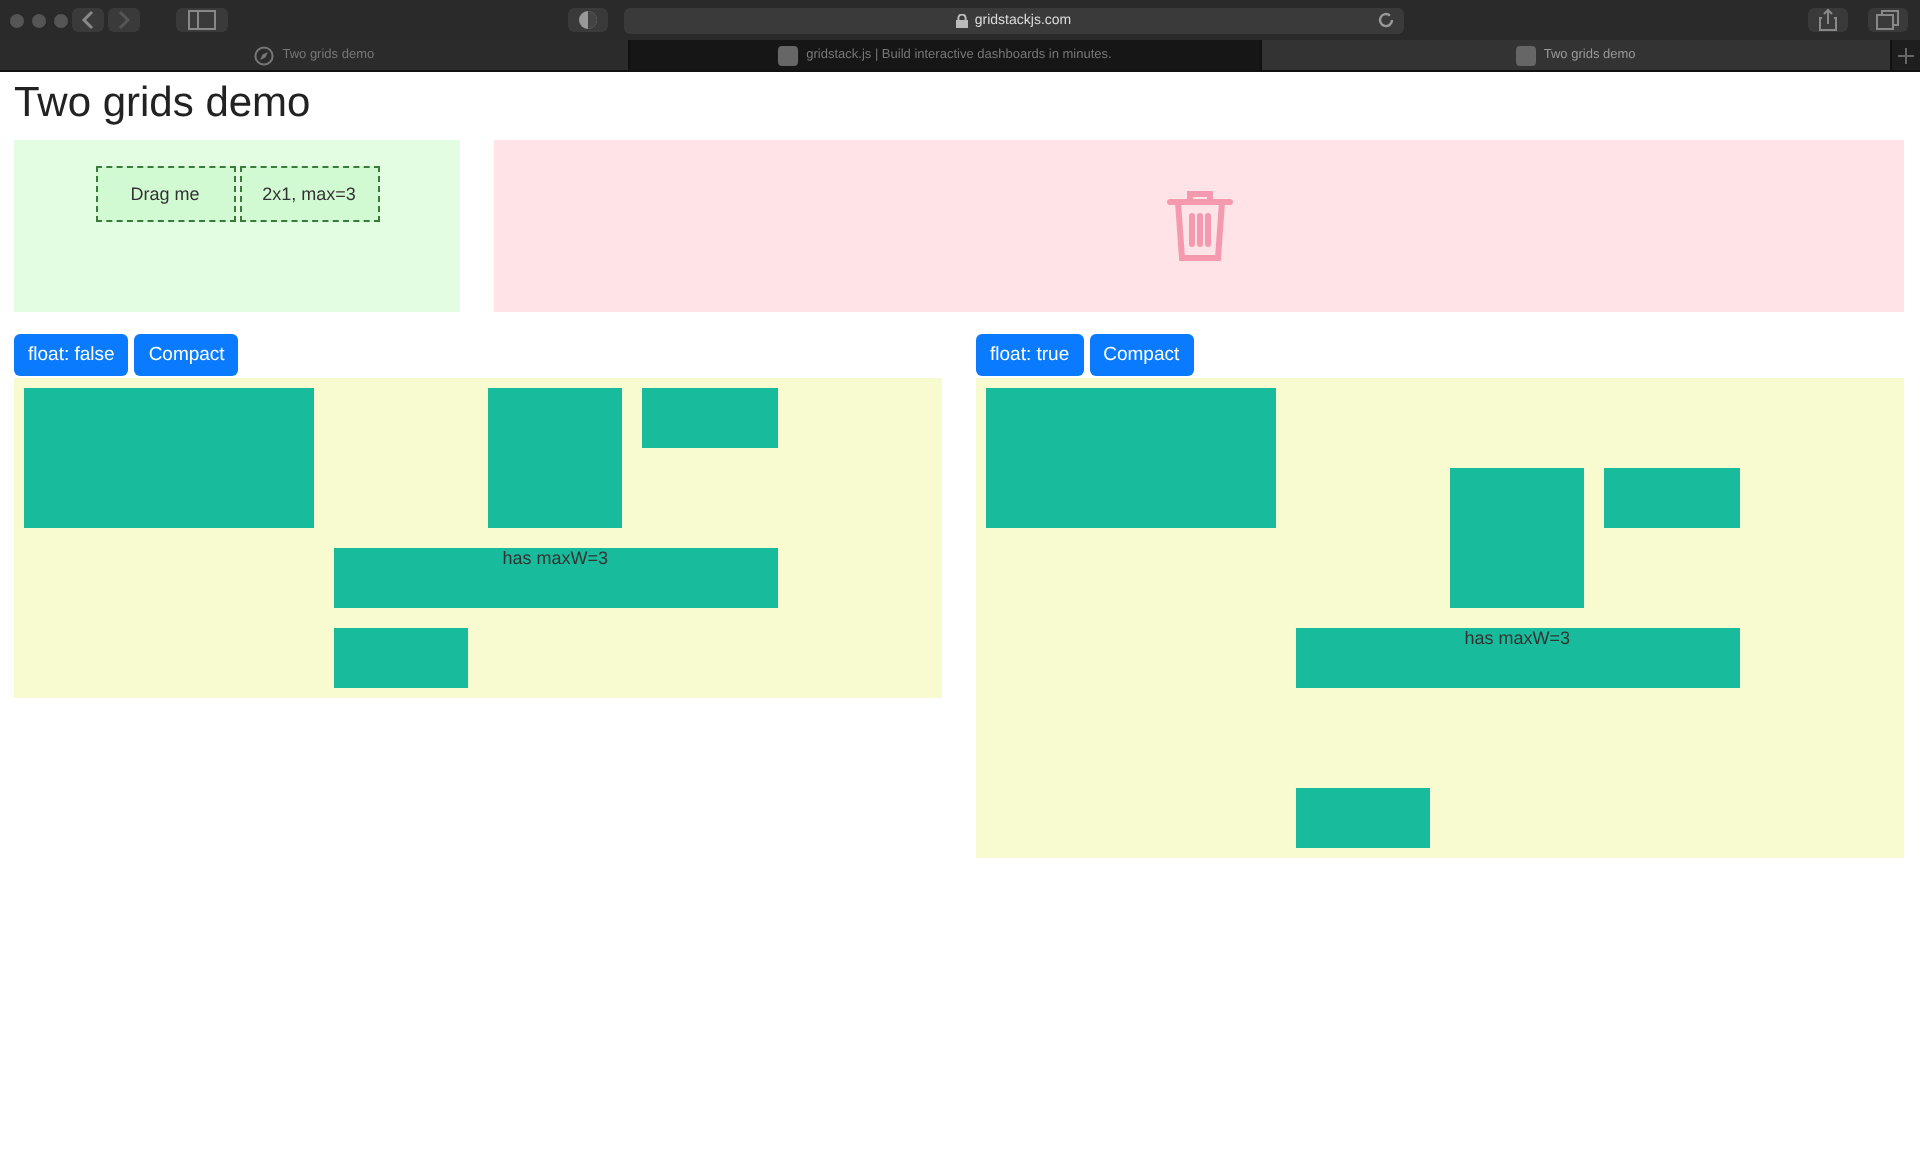 The height and width of the screenshot is (1174, 1920). What do you see at coordinates (588, 20) in the screenshot?
I see `privacy-button` at bounding box center [588, 20].